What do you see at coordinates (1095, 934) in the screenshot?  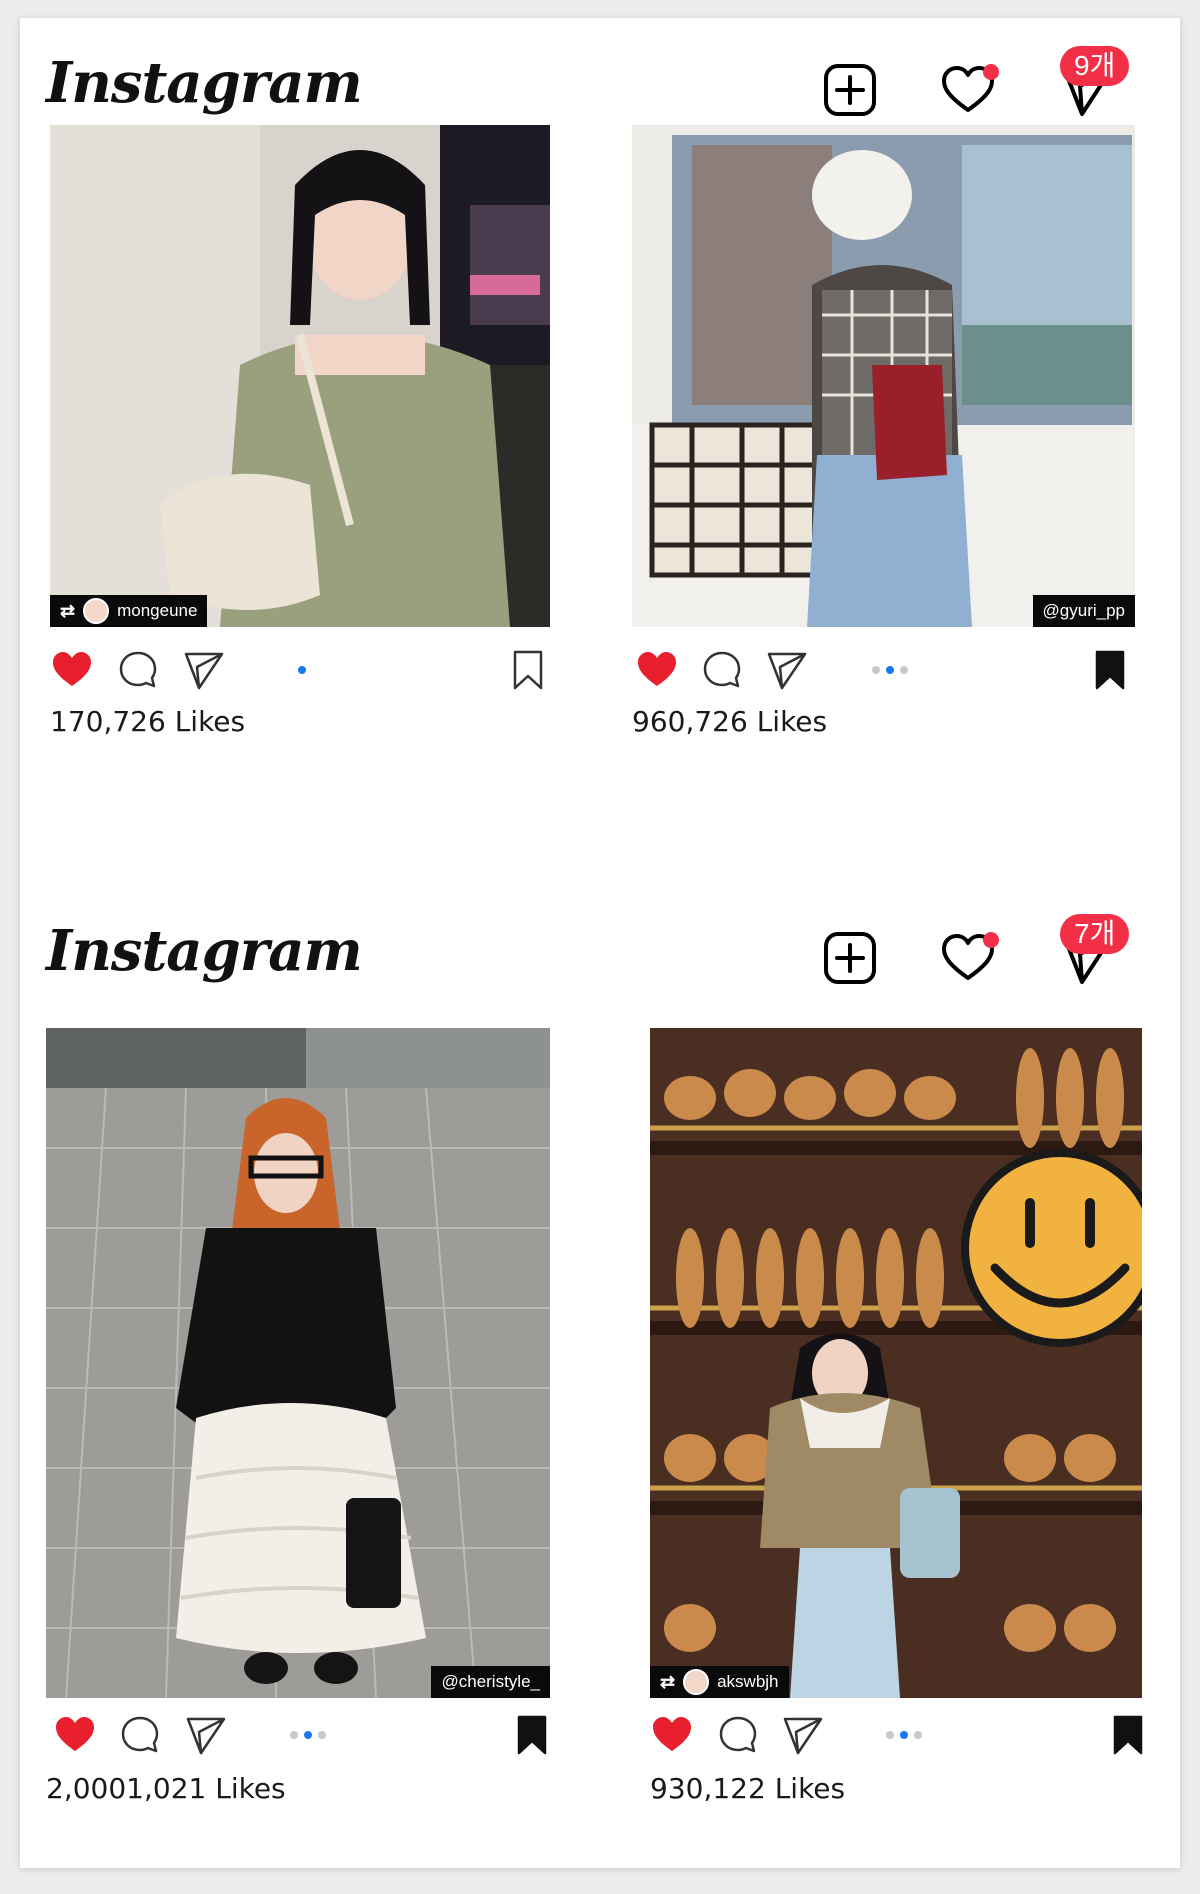 I see `message-count-badge: 7개` at bounding box center [1095, 934].